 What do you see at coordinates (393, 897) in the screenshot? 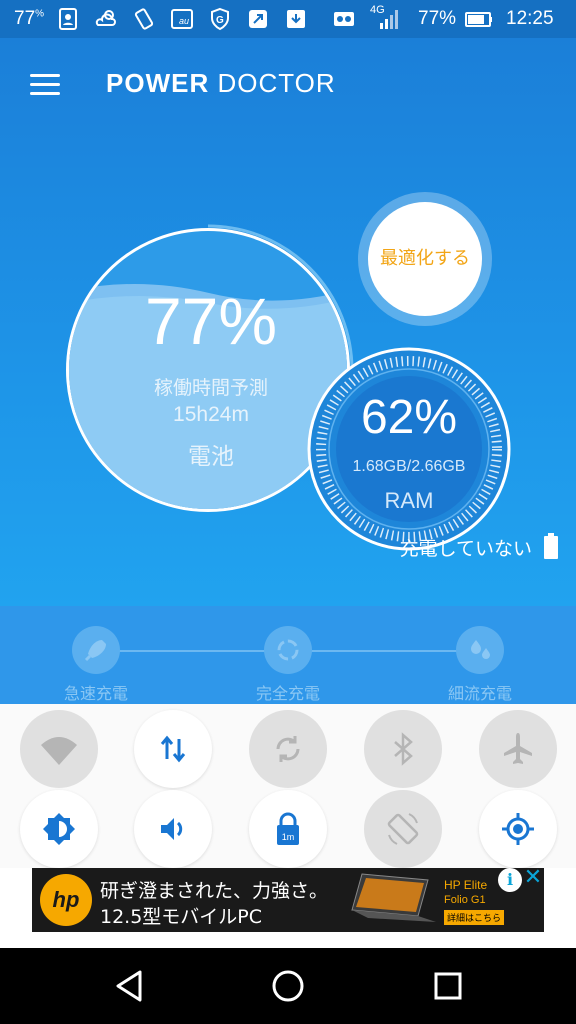
I see `laptop-image` at bounding box center [393, 897].